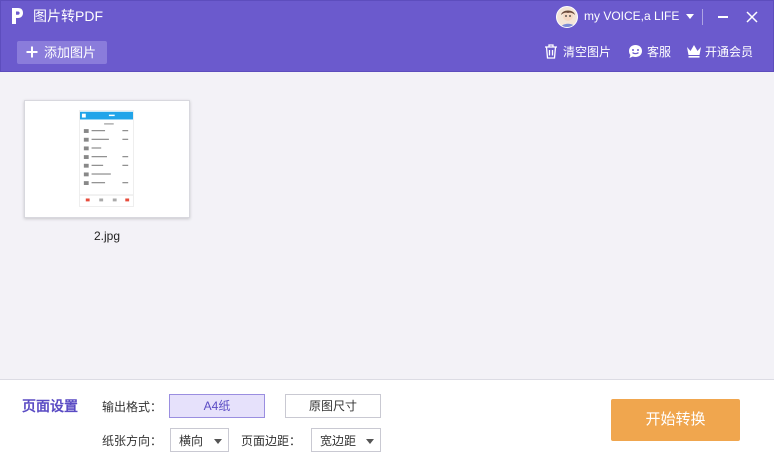 This screenshot has height=467, width=774. I want to click on orientation-select: 横向, so click(199, 440).